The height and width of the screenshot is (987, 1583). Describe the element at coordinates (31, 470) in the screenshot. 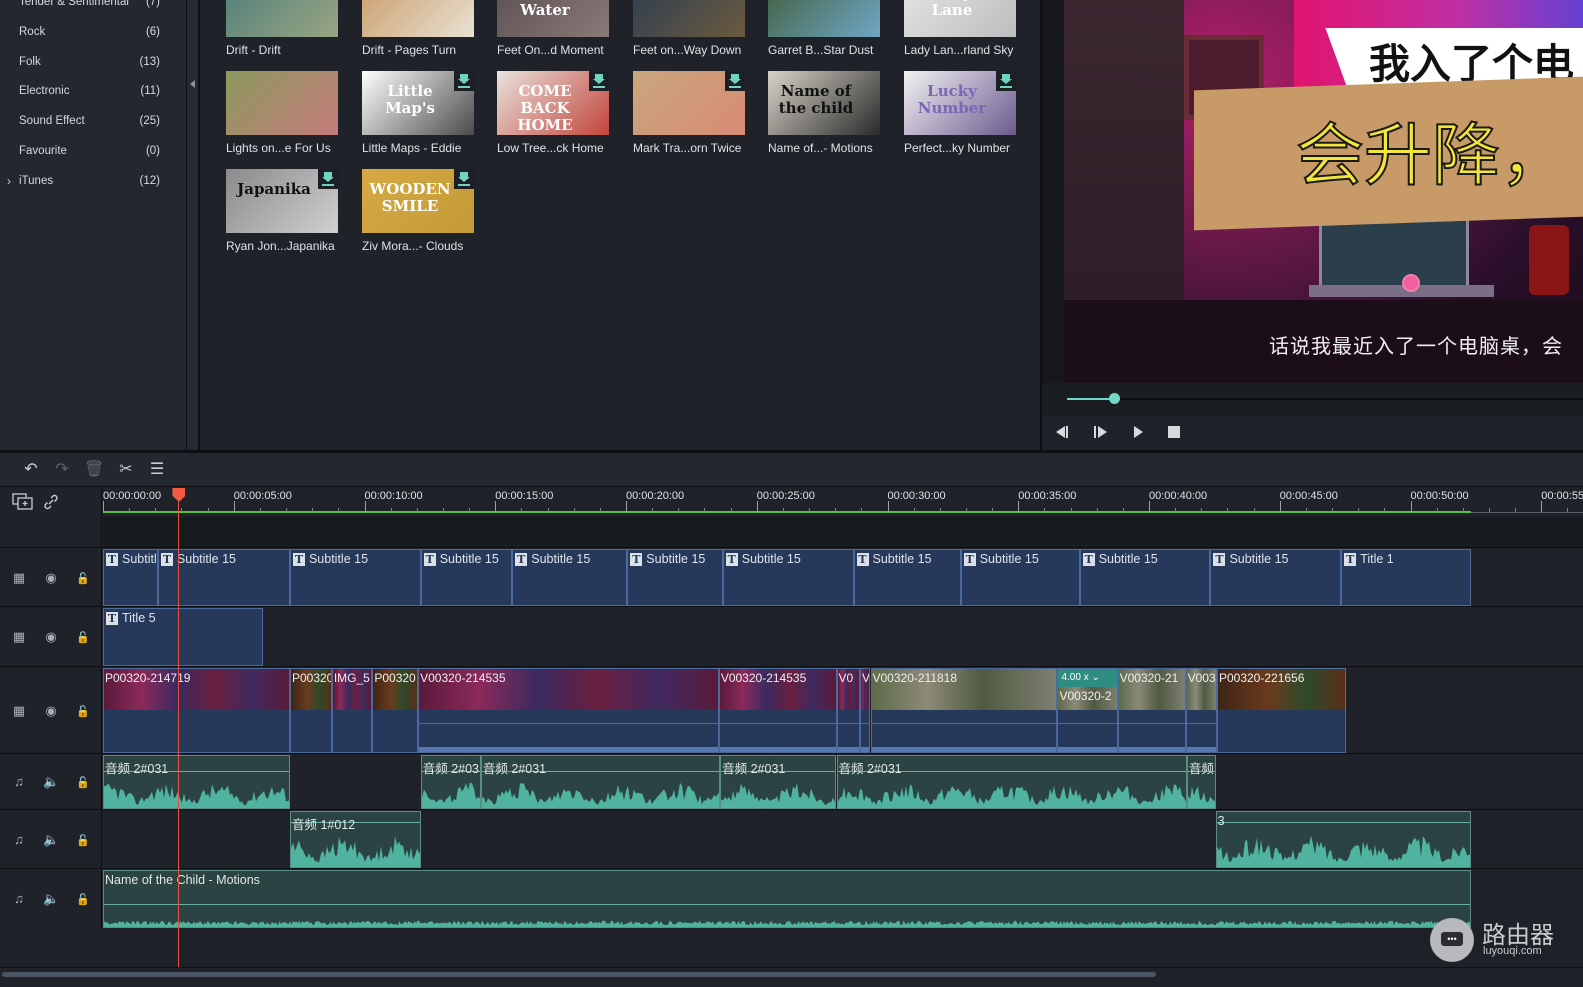

I see `undo-button: ↶` at that location.